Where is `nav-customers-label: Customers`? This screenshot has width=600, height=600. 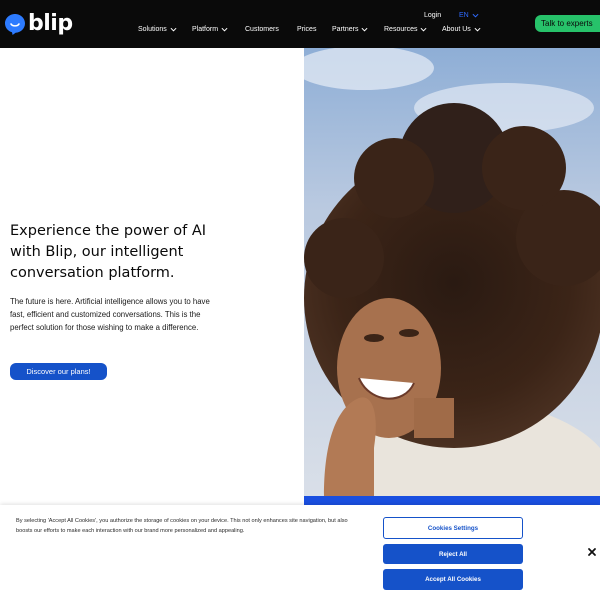 nav-customers-label: Customers is located at coordinates (262, 29).